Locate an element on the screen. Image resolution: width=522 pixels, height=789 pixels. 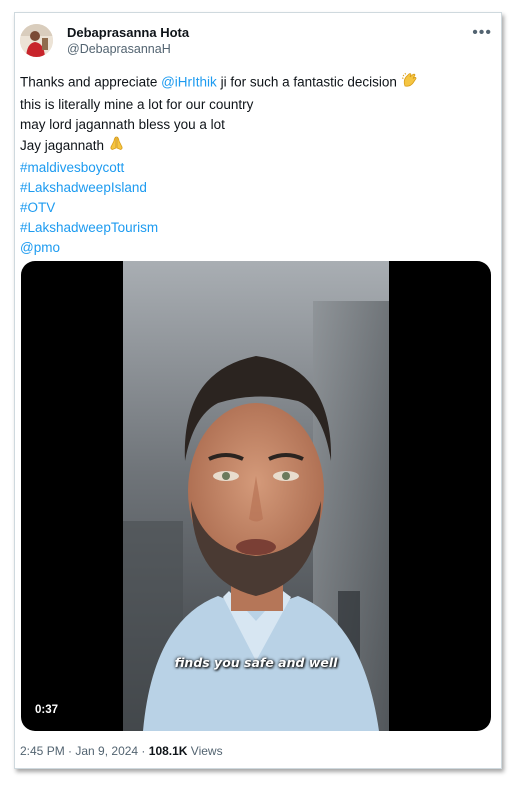
avatar is located at coordinates (36, 40).